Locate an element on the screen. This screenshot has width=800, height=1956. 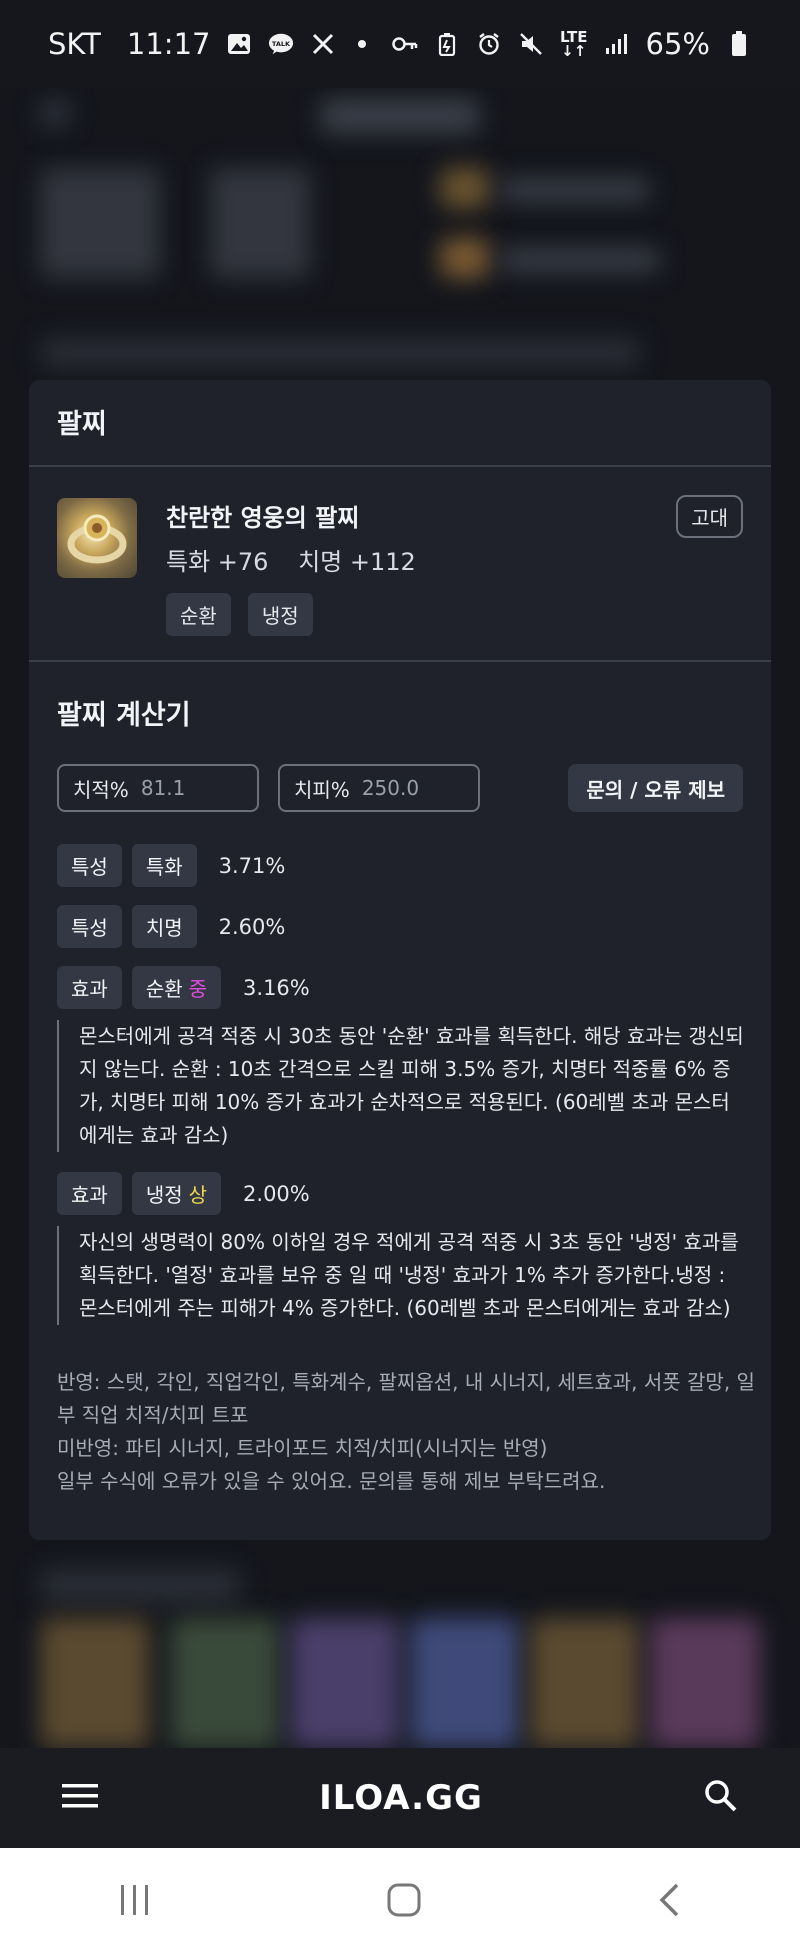
home-icon is located at coordinates (404, 1902).